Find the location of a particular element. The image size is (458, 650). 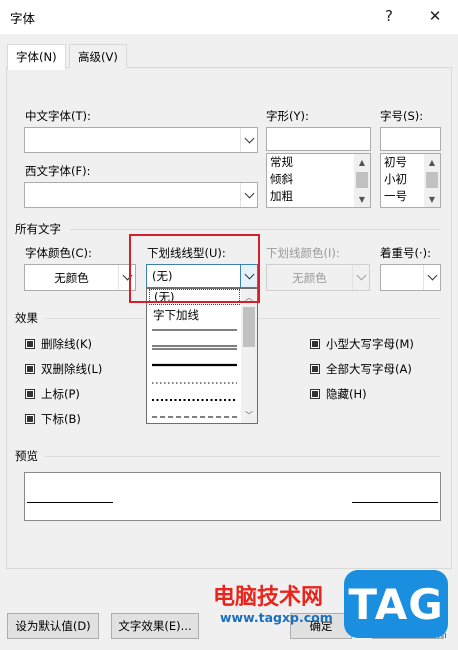

tab-font: 字体(N) is located at coordinates (36, 57).